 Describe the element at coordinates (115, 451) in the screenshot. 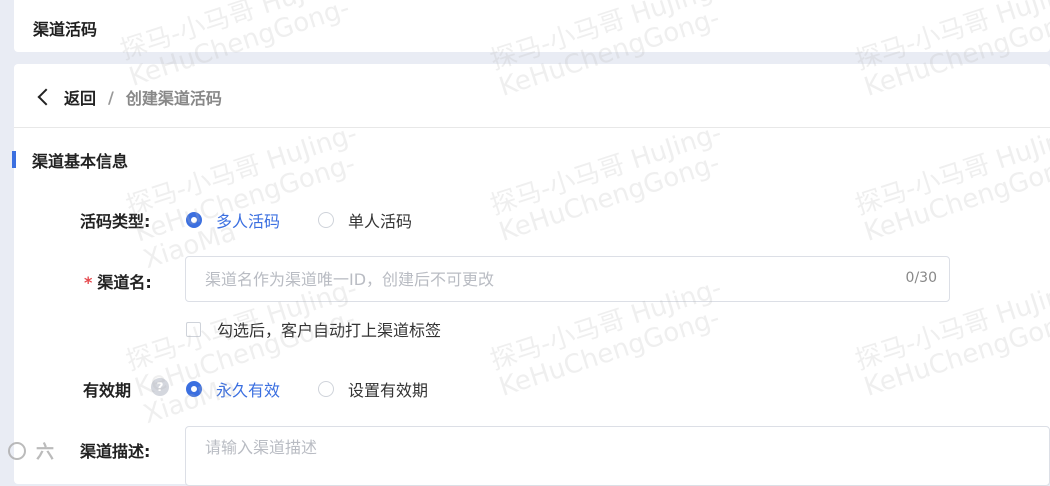

I see `description-label: 渠道描述:` at that location.